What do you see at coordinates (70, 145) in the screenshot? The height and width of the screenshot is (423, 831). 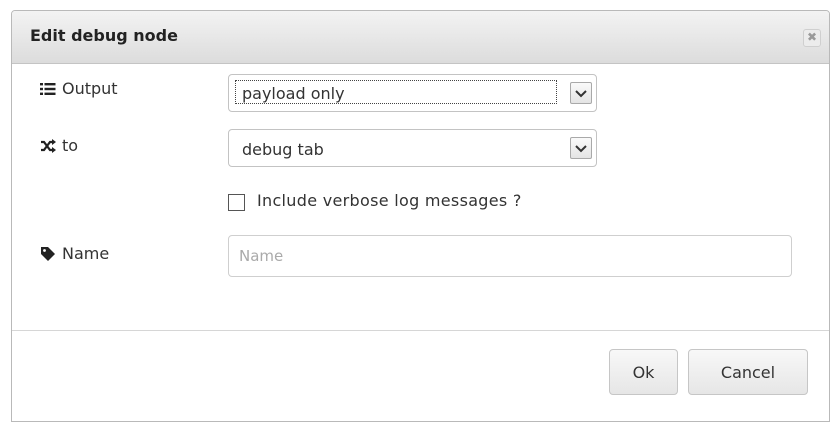 I see `to-label: to` at bounding box center [70, 145].